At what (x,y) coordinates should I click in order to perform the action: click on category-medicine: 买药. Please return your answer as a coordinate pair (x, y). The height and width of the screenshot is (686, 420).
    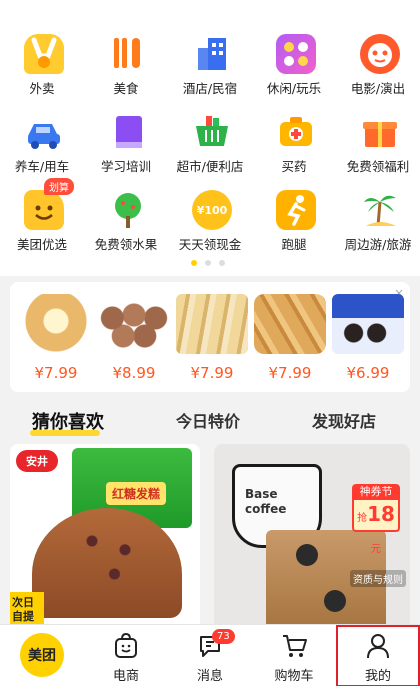
    Looking at the image, I should click on (294, 144).